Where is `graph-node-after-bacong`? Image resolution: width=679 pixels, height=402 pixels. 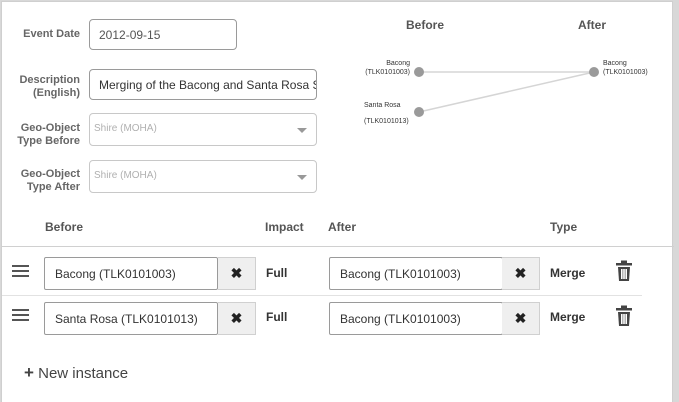 graph-node-after-bacong is located at coordinates (594, 72).